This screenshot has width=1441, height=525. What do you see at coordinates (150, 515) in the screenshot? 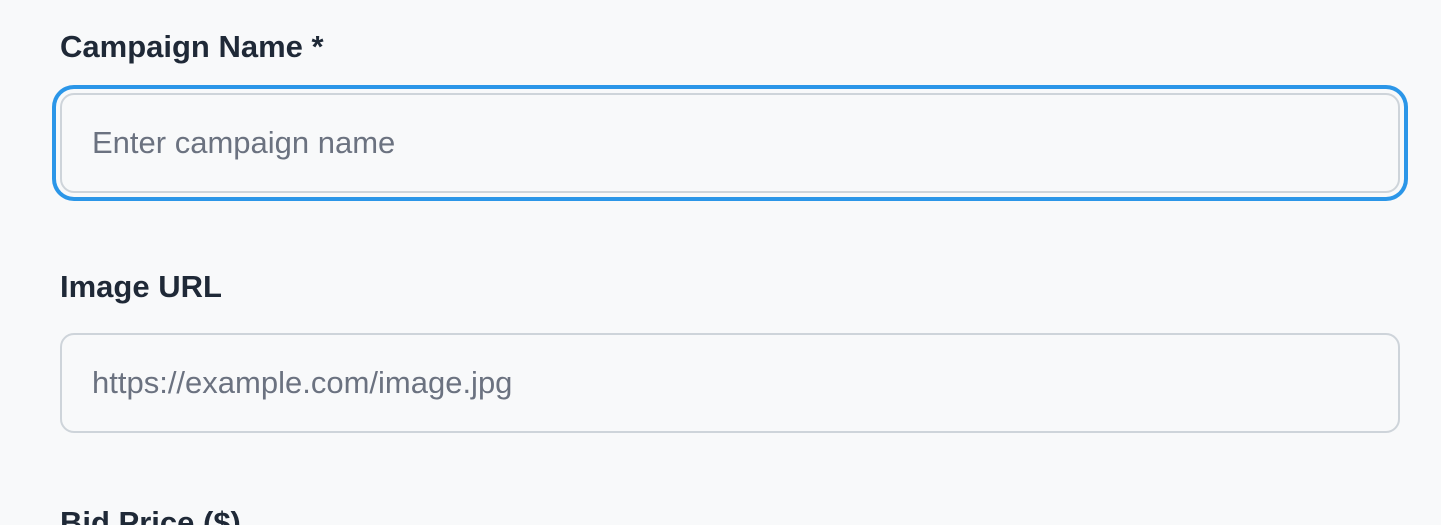
I see `bid-price-label: Bid Price ($)` at bounding box center [150, 515].